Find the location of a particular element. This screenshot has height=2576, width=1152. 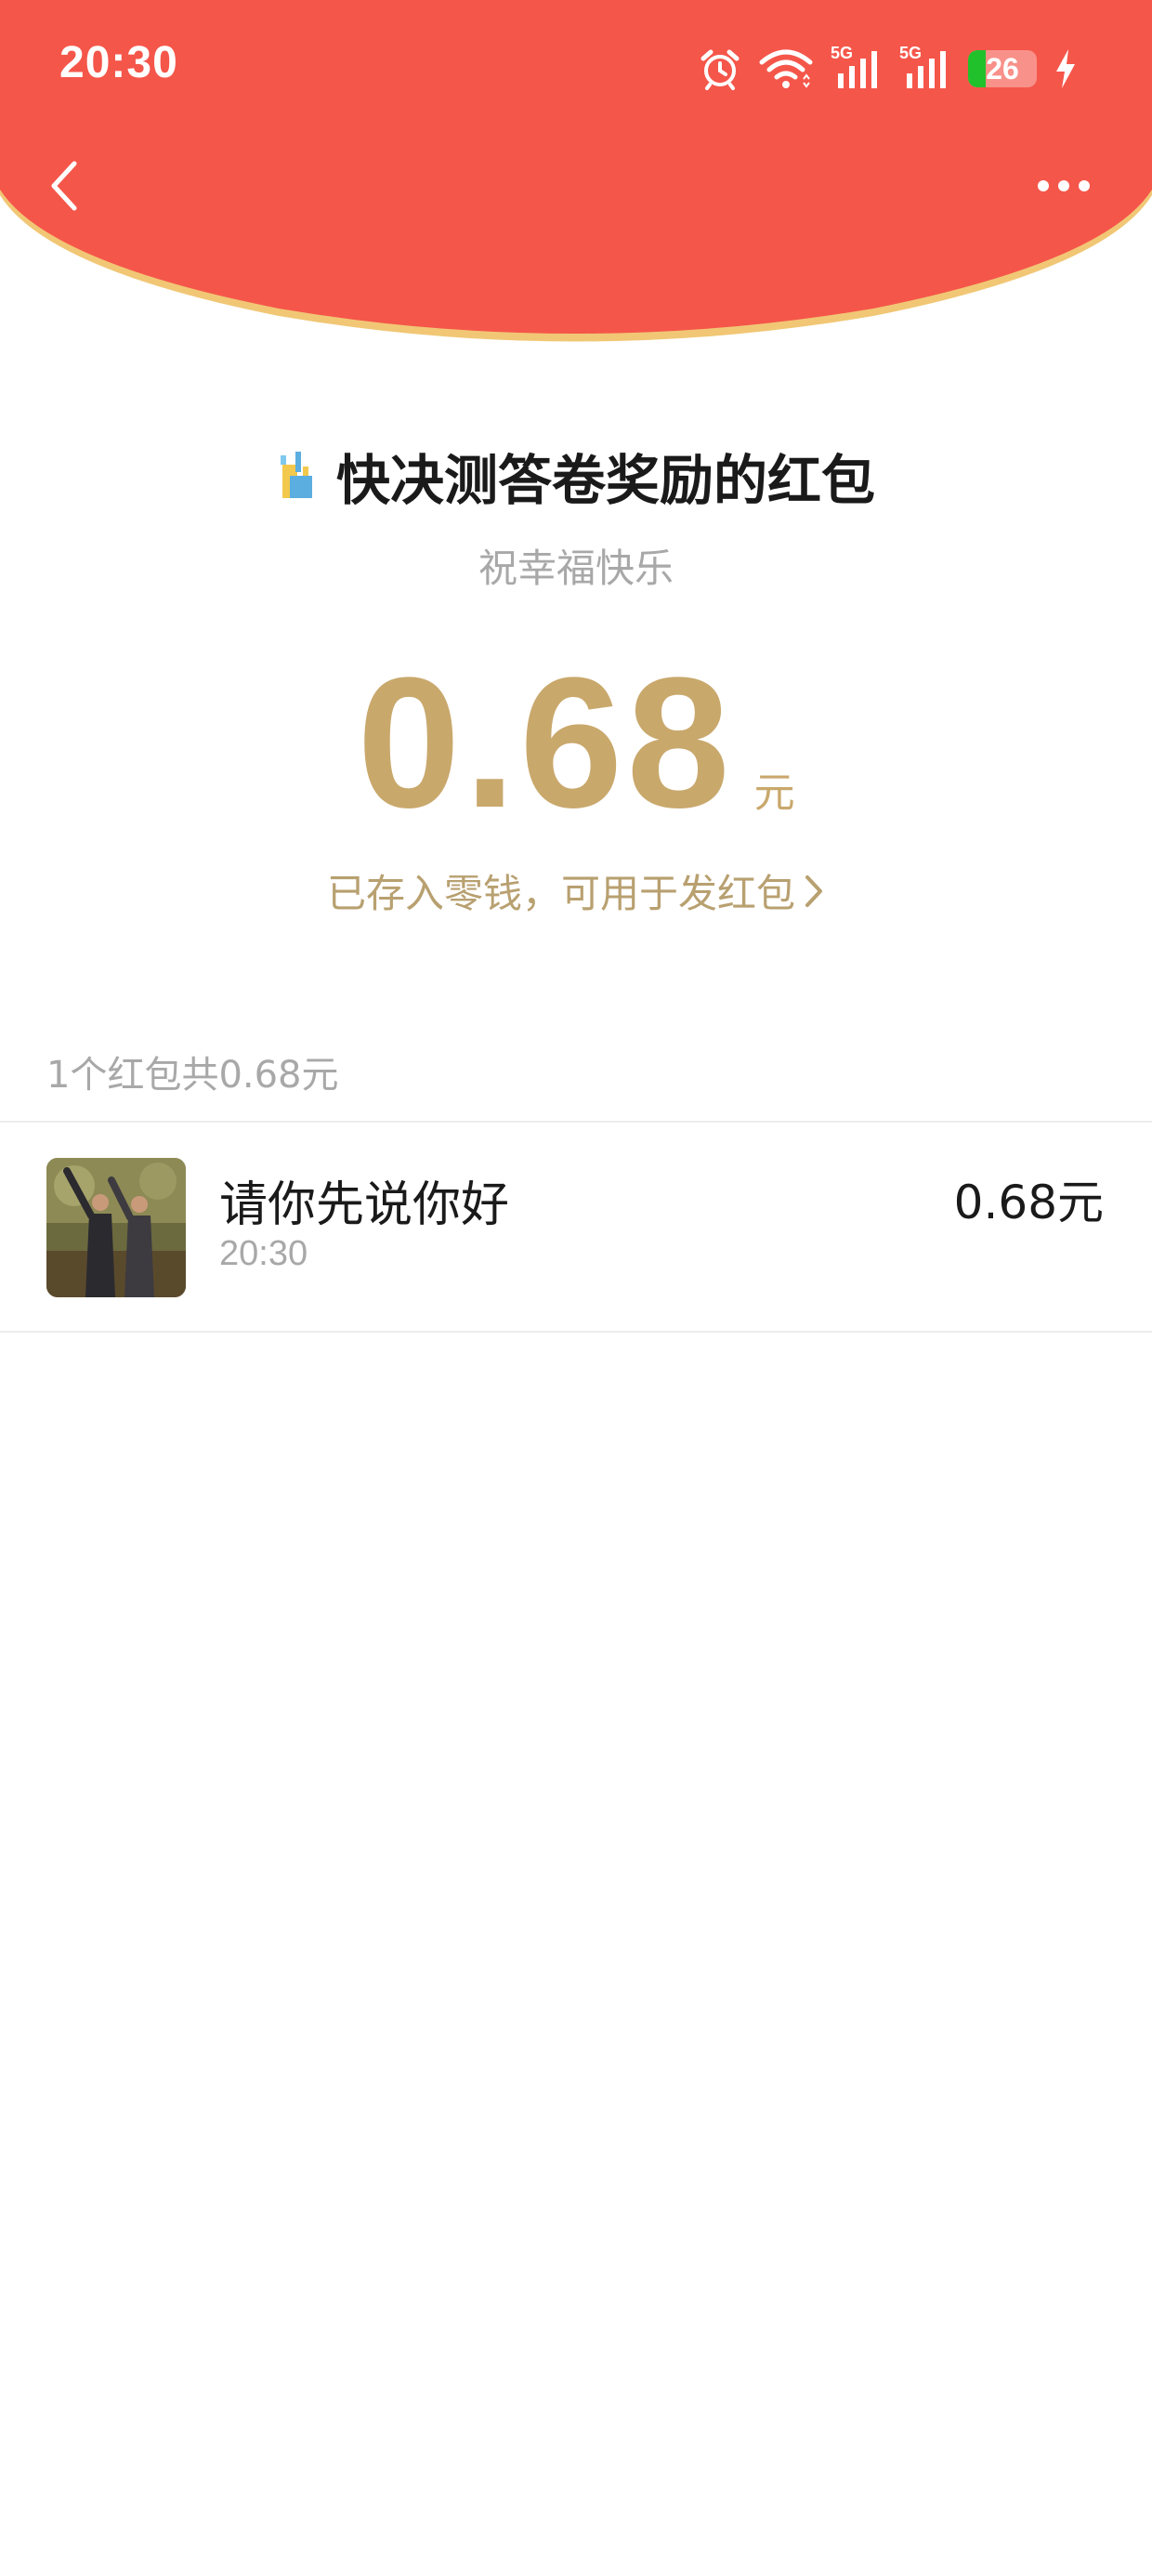

wifi-icon is located at coordinates (786, 68).